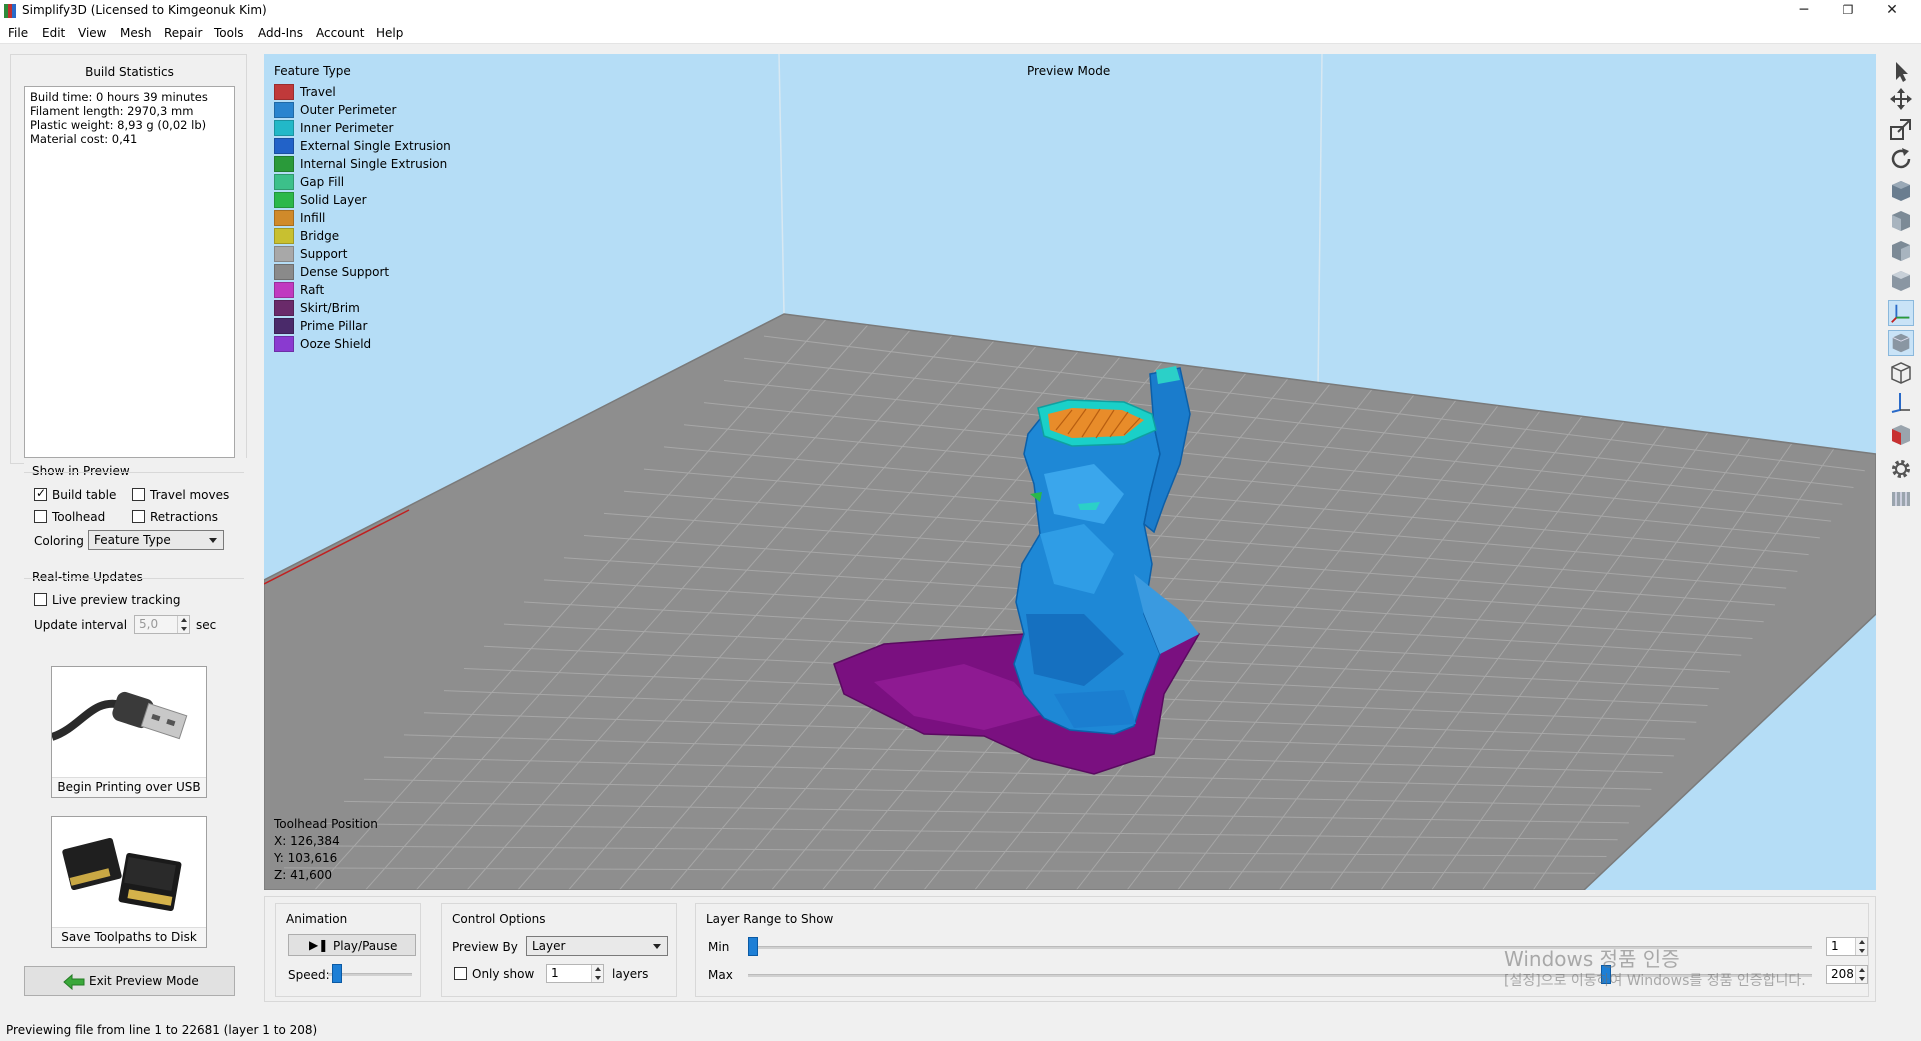 Image resolution: width=1921 pixels, height=1041 pixels. I want to click on menu-mesh: Mesh, so click(136, 33).